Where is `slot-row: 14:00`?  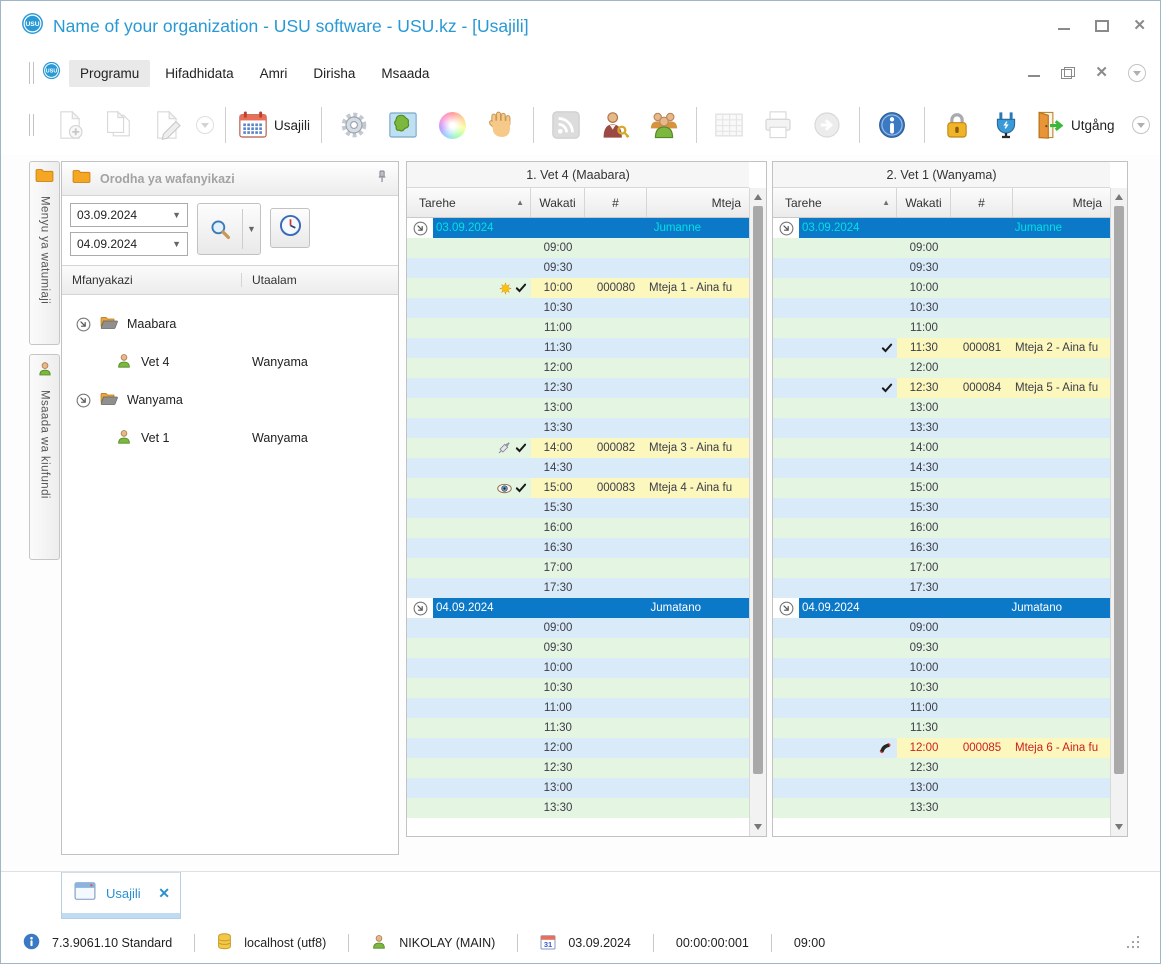 slot-row: 14:00 is located at coordinates (941, 448).